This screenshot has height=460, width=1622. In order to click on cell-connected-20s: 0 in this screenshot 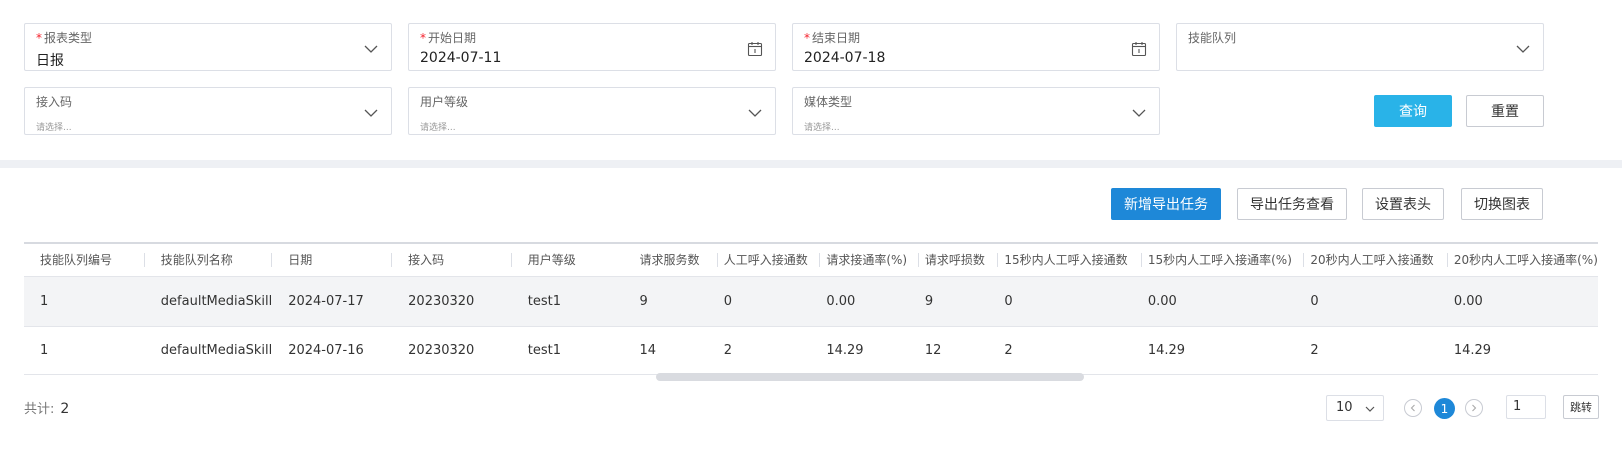, I will do `click(1376, 301)`.